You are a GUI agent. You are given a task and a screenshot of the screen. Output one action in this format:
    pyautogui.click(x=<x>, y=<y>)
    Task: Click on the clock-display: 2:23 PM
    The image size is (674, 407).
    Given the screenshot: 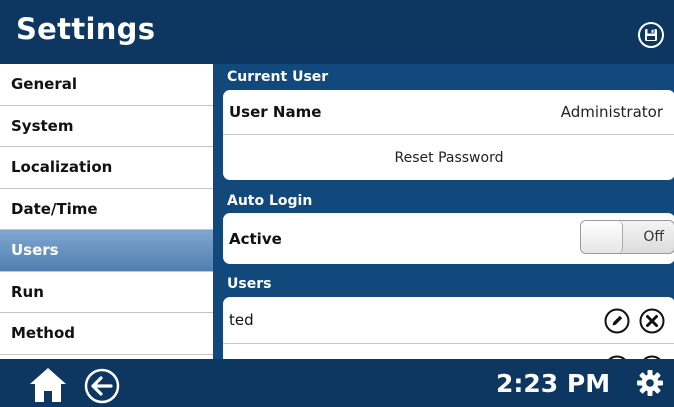 What is the action you would take?
    pyautogui.click(x=553, y=383)
    